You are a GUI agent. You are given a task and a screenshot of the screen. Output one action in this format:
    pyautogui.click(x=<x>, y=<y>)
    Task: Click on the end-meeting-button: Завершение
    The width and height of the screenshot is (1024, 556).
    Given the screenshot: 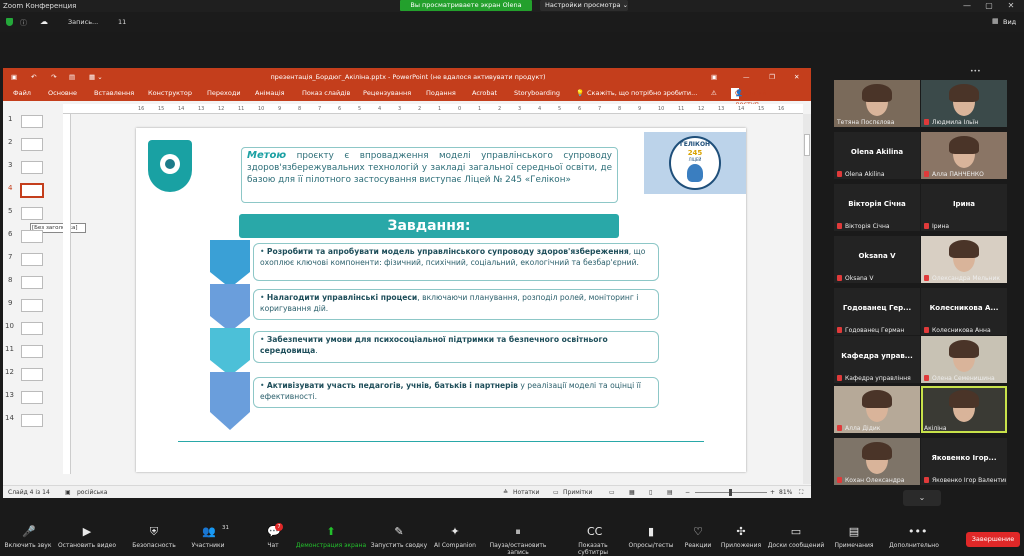 What is the action you would take?
    pyautogui.click(x=993, y=539)
    